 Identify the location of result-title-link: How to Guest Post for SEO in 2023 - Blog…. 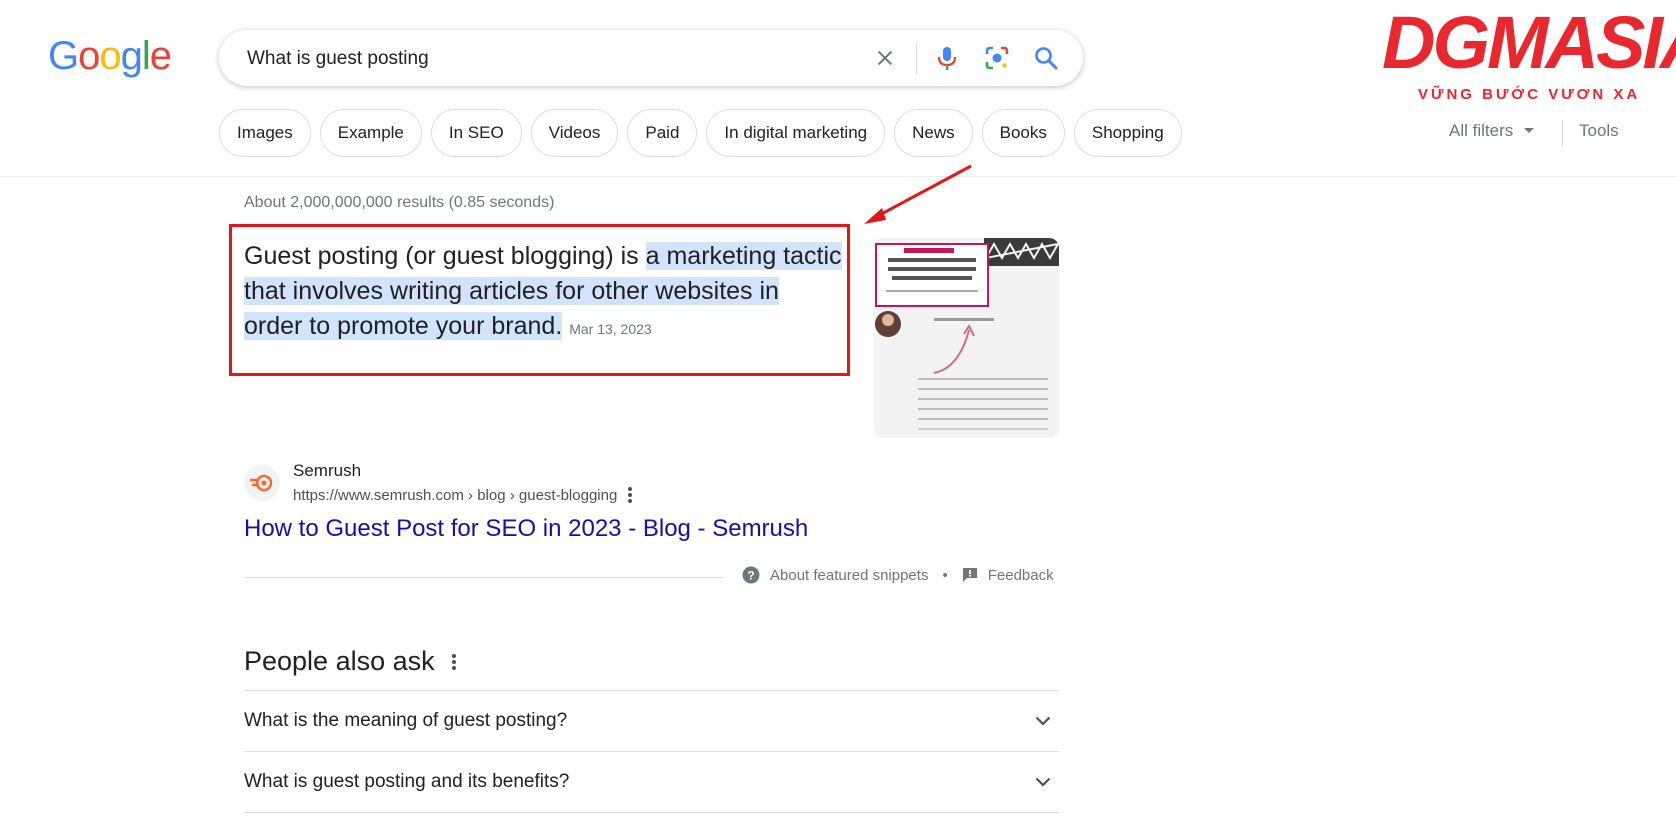
(526, 529).